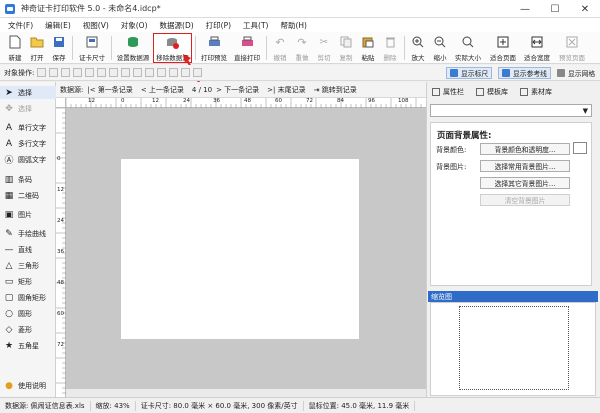 The image size is (600, 413). I want to click on fit-page-button: 适合页面, so click(503, 48).